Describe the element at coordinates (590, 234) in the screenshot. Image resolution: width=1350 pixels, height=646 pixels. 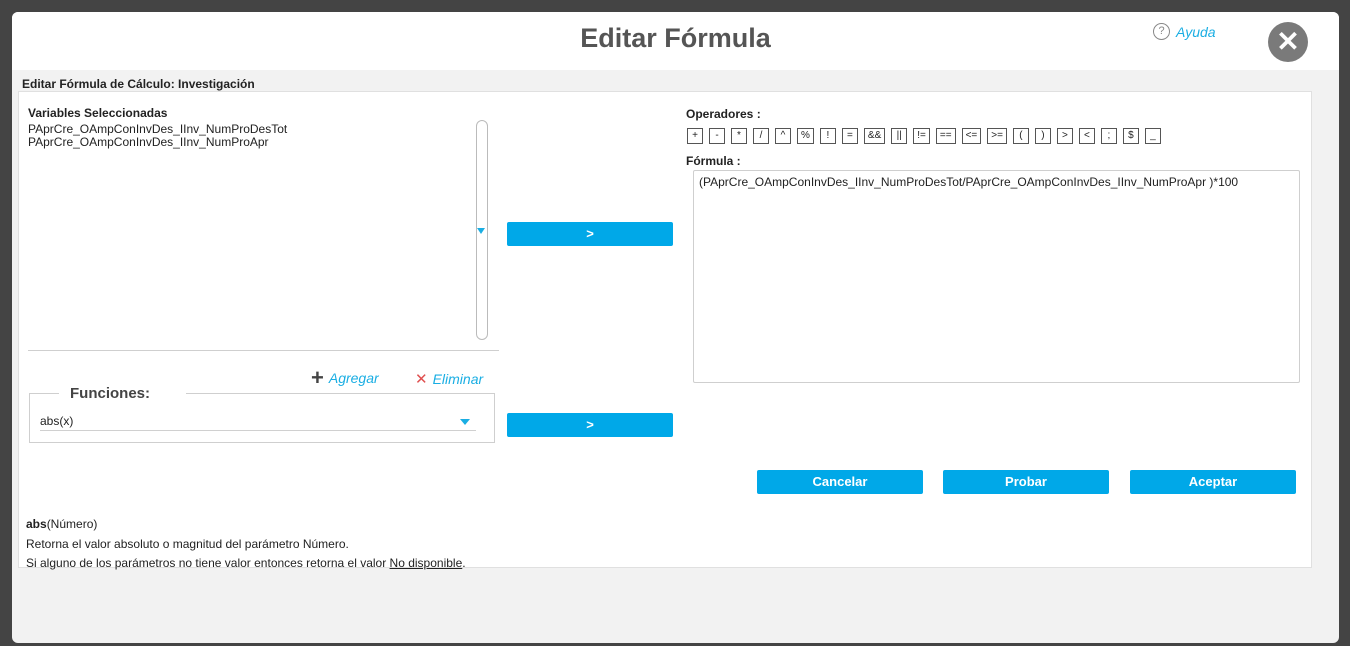
I see `insert-variable-button: >` at that location.